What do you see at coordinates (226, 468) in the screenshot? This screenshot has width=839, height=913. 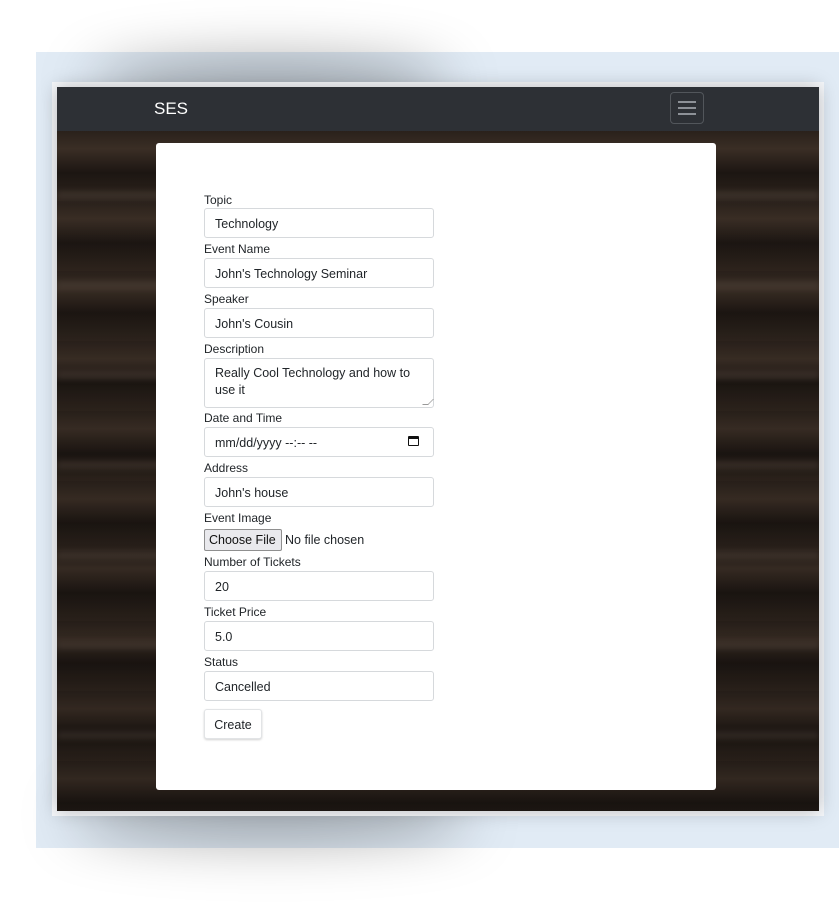 I see `address-label: Address` at bounding box center [226, 468].